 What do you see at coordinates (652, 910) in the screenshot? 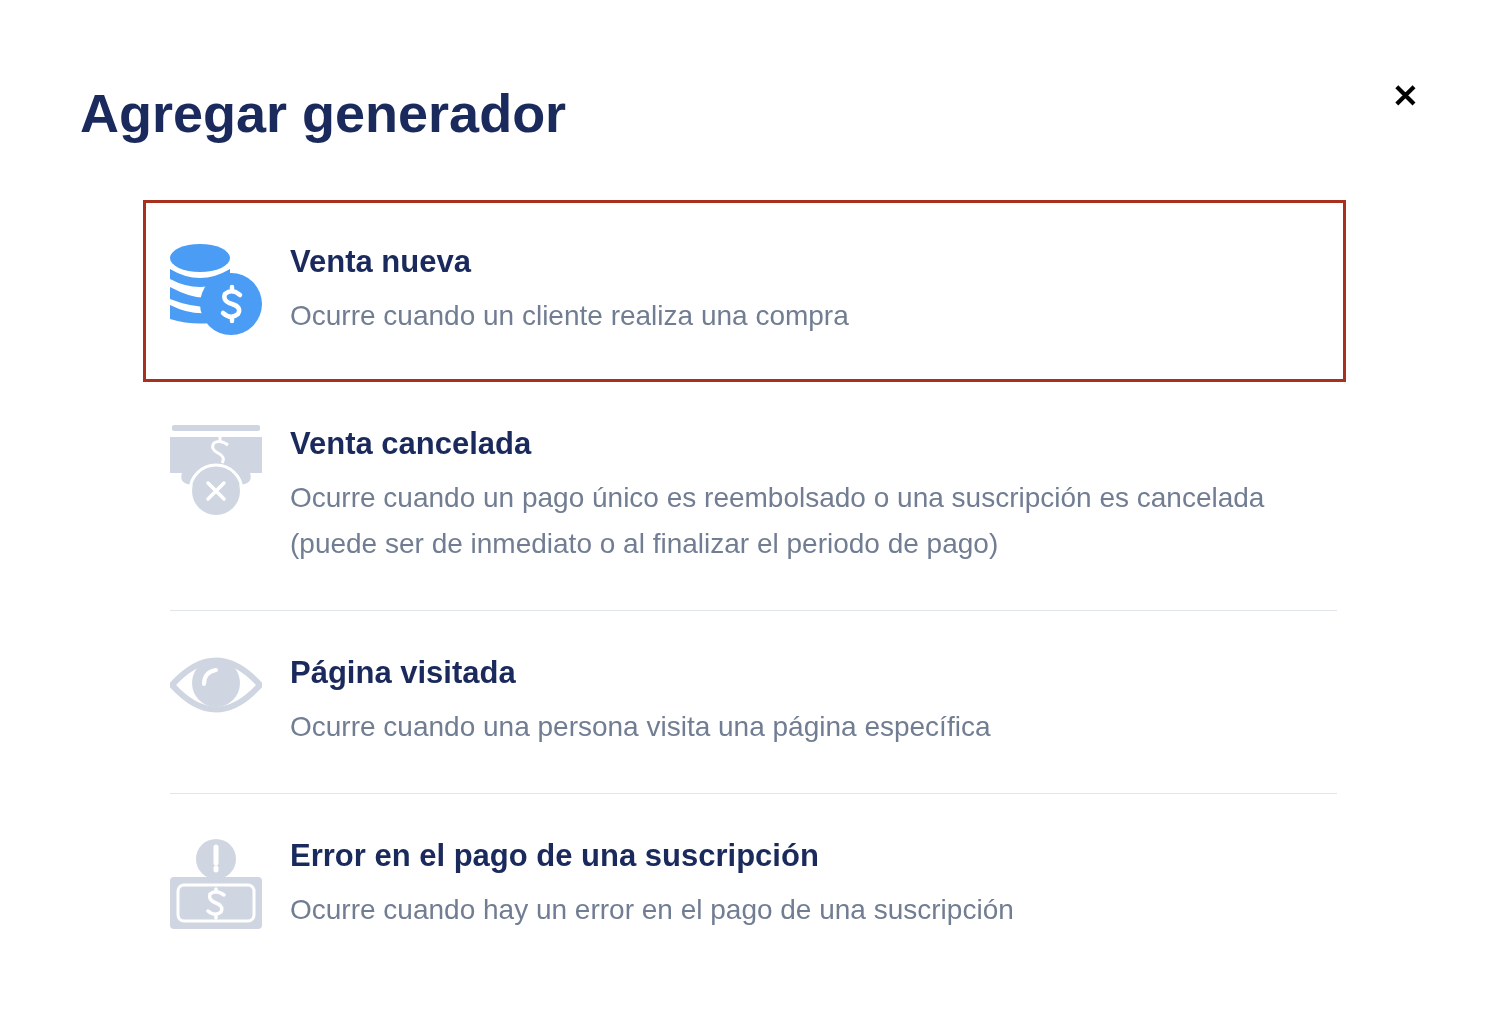
I see `trigger-description: Ocurre cuando hay un error en el pago de una suscripción` at bounding box center [652, 910].